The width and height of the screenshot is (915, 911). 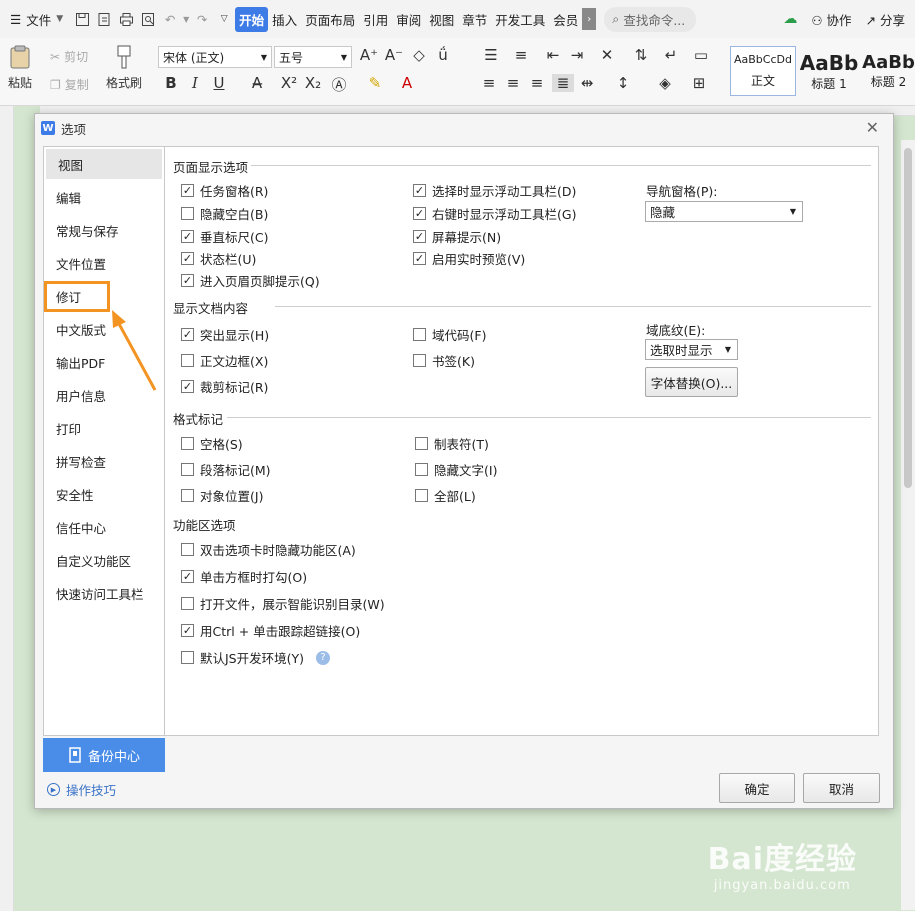 What do you see at coordinates (563, 83) in the screenshot?
I see `justify-icon: ≣` at bounding box center [563, 83].